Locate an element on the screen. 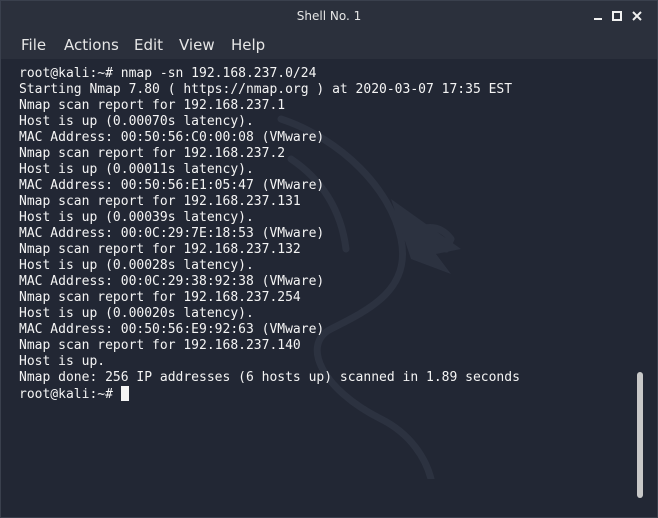 The width and height of the screenshot is (658, 518). output-line: Nmap scan report for 192.168.237.131 is located at coordinates (160, 201).